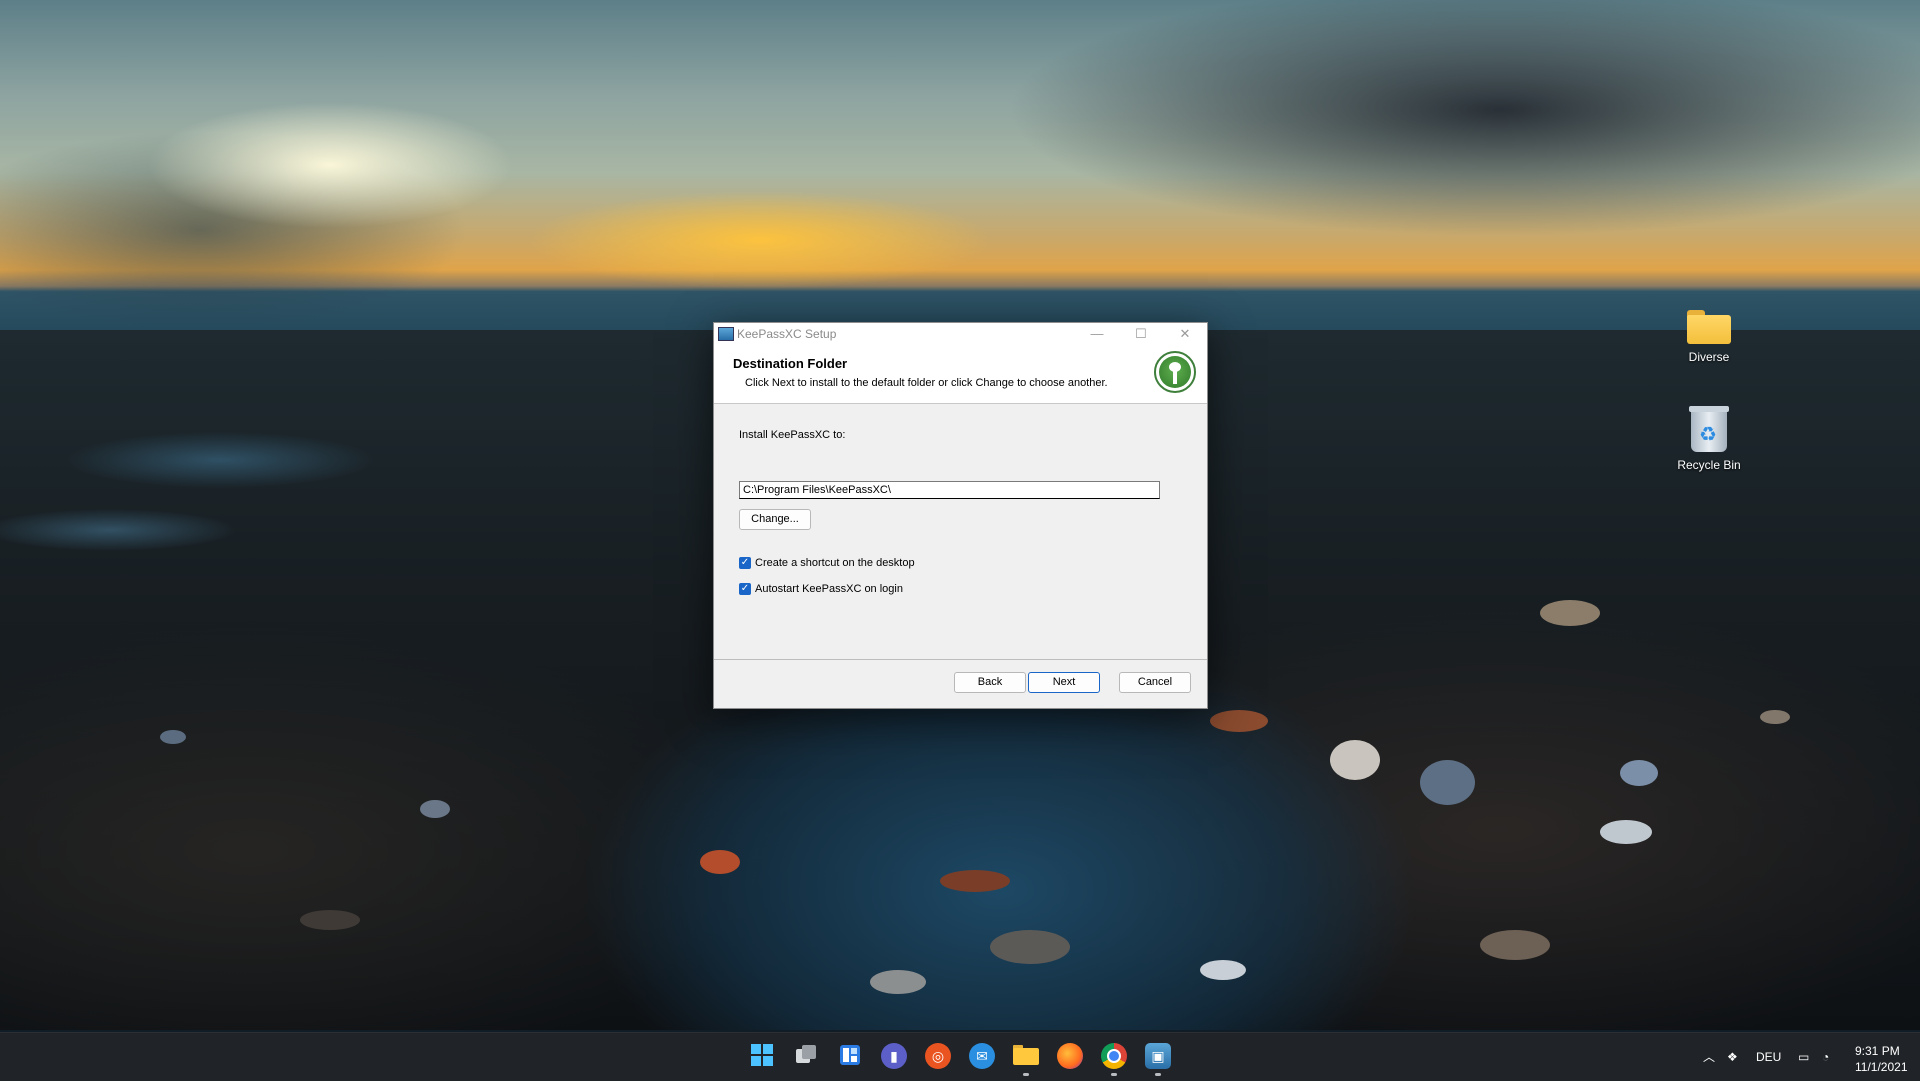  Describe the element at coordinates (835, 563) in the screenshot. I see `checkbox-label: Create a shortcut on the desktop` at that location.